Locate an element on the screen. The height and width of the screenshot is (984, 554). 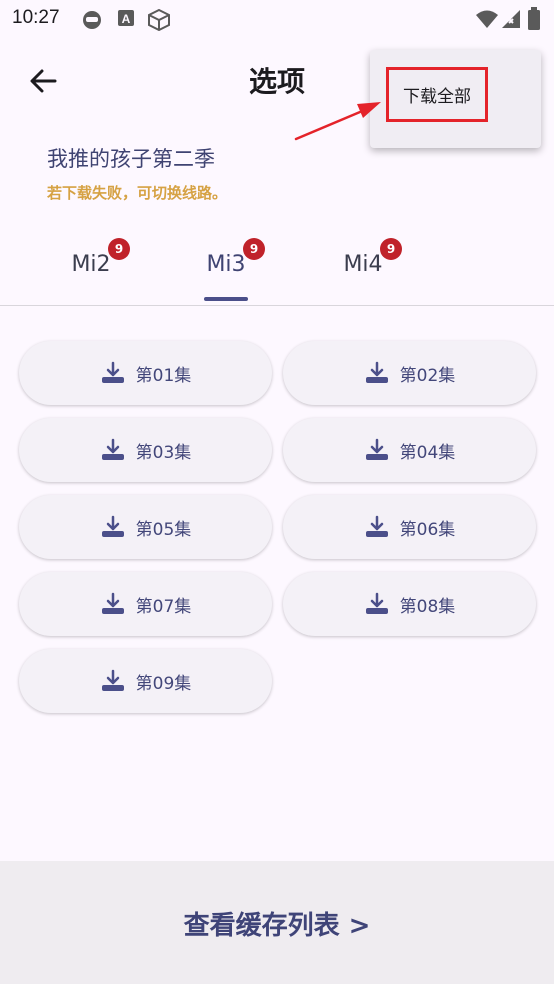
divider is located at coordinates (277, 305).